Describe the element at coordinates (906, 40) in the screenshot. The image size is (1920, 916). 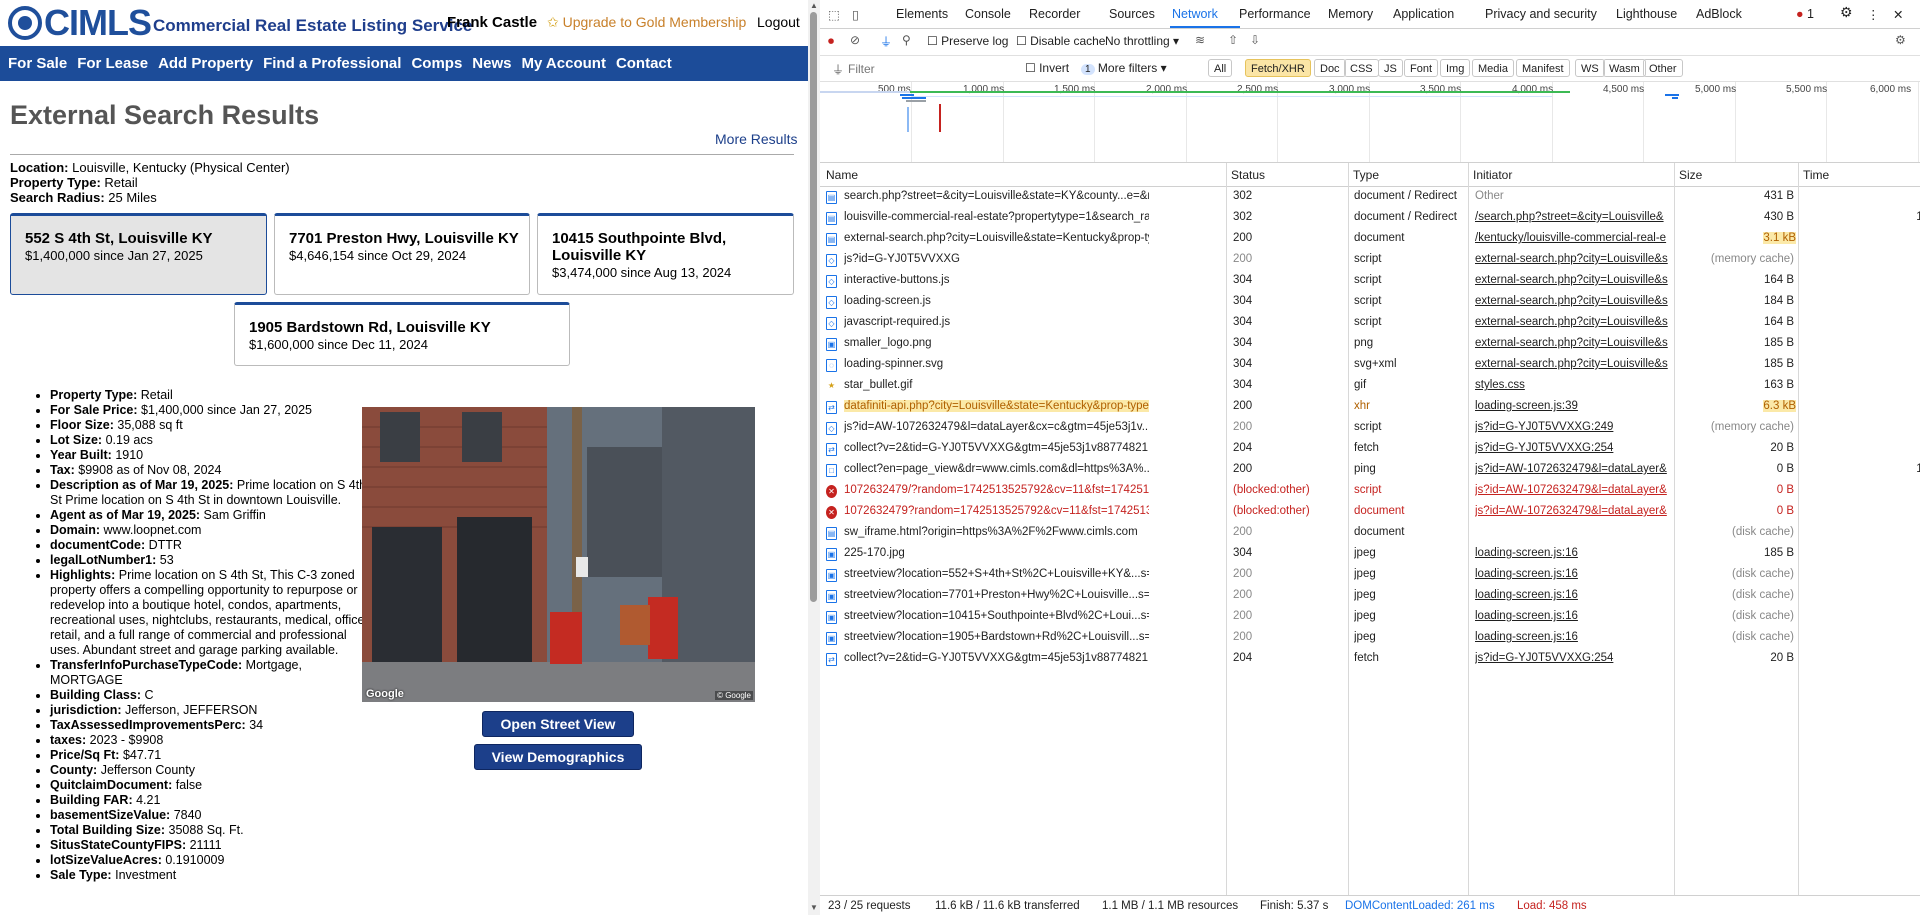
I see `search-icon: ⚲` at that location.